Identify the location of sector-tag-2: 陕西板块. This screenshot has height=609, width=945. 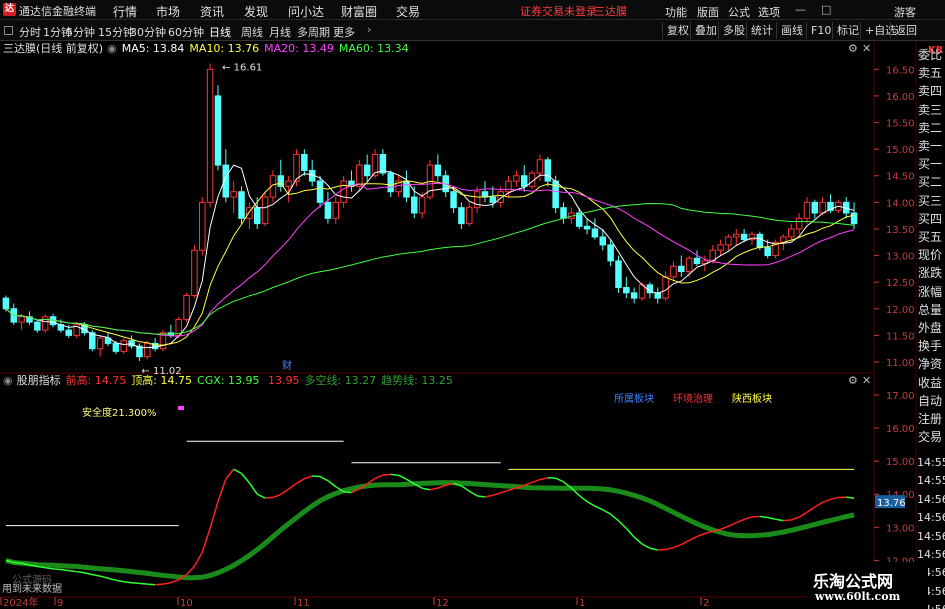
(752, 398).